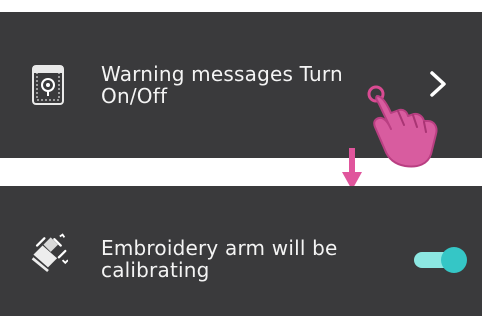 Image resolution: width=482 pixels, height=326 pixels. I want to click on embroidery-arm-icon, so click(48, 251).